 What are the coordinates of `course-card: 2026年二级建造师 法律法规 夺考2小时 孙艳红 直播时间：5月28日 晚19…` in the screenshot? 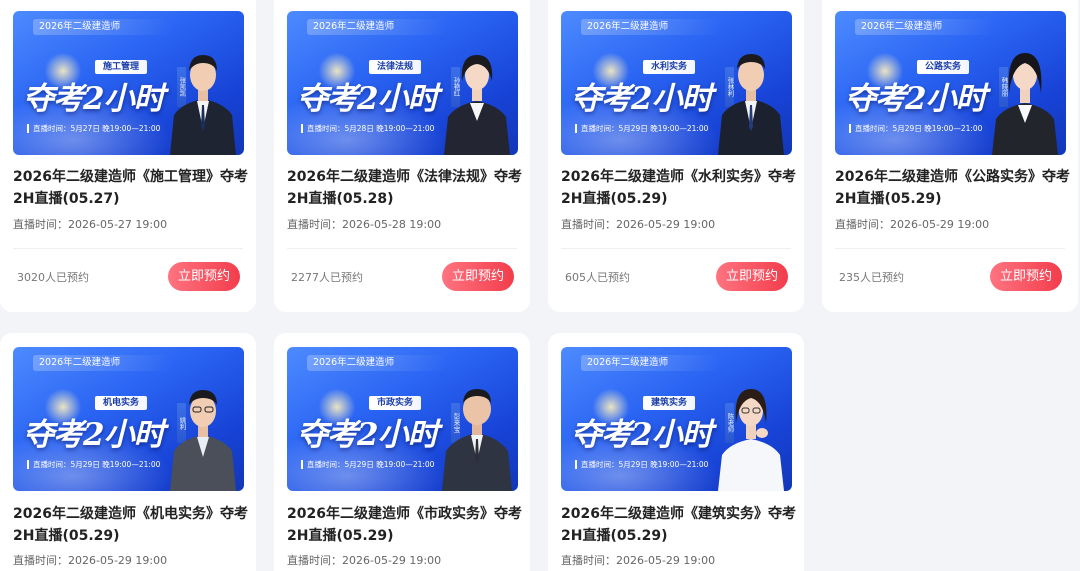 It's located at (402, 156).